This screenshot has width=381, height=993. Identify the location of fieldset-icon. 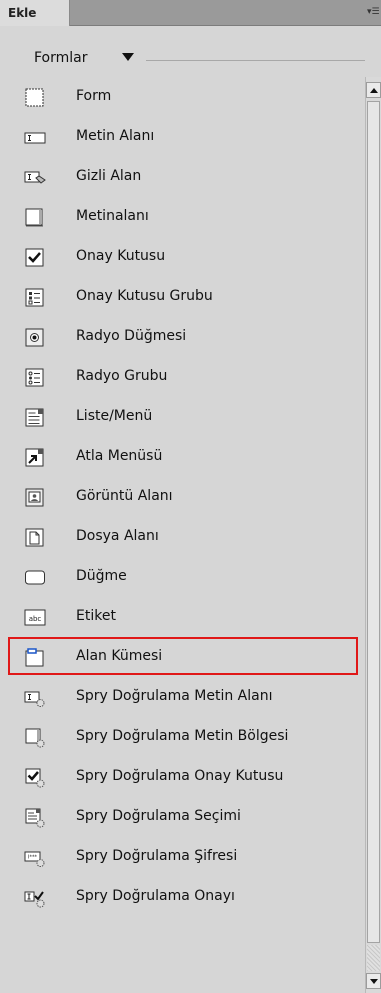
(34, 657).